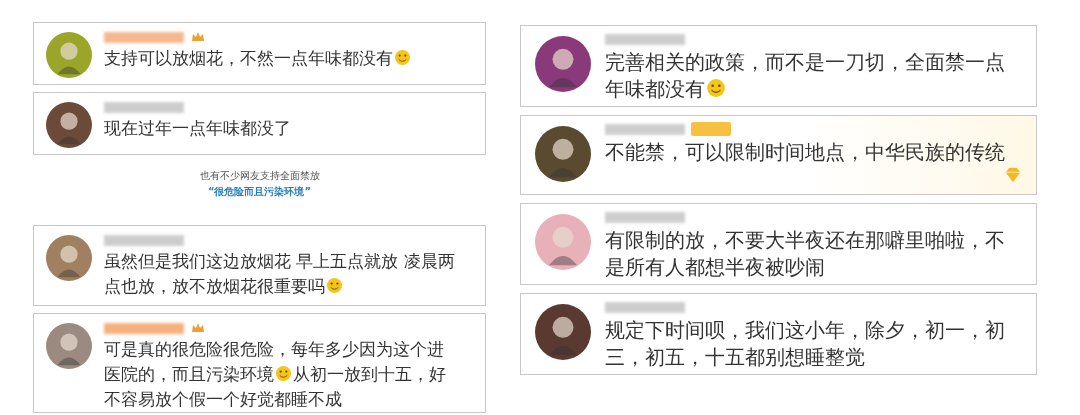 The width and height of the screenshot is (1080, 415). I want to click on comment-text: 有限制的放，不要大半夜还在那噼里啪啦，不是所有人都想半夜被吵闹, so click(805, 253).